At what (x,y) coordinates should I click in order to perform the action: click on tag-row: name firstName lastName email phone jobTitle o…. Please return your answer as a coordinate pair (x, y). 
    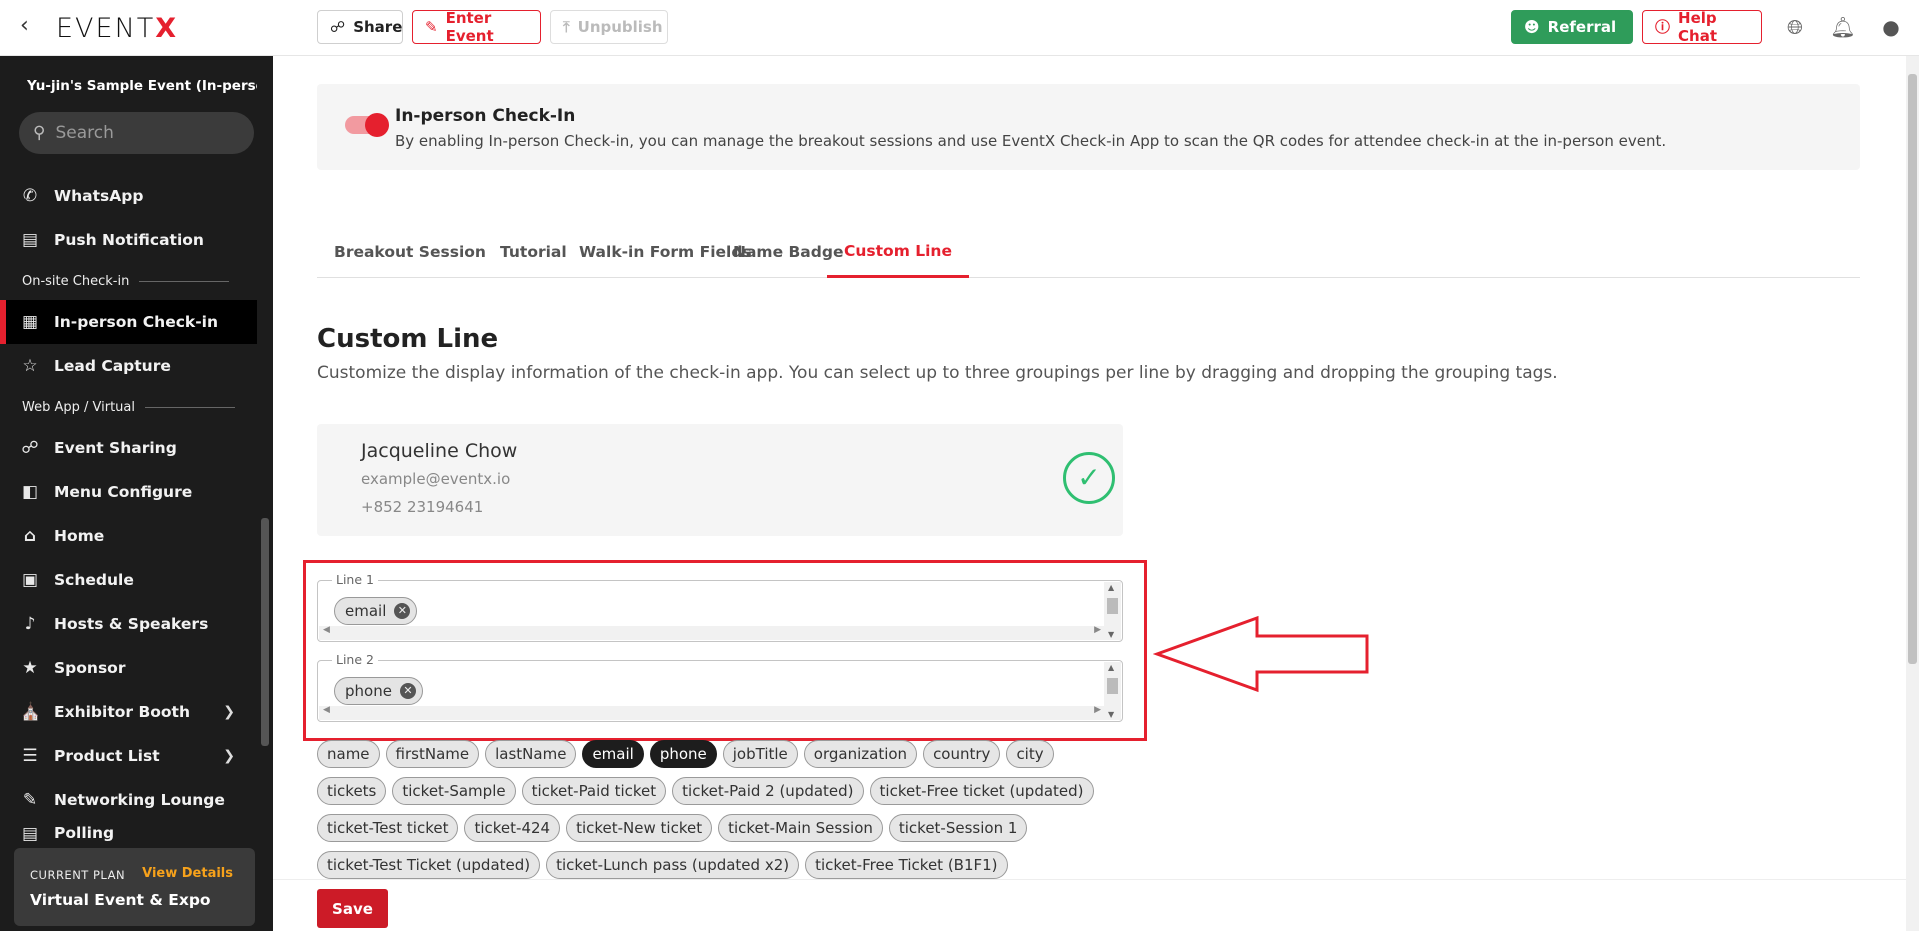
    Looking at the image, I should click on (767, 754).